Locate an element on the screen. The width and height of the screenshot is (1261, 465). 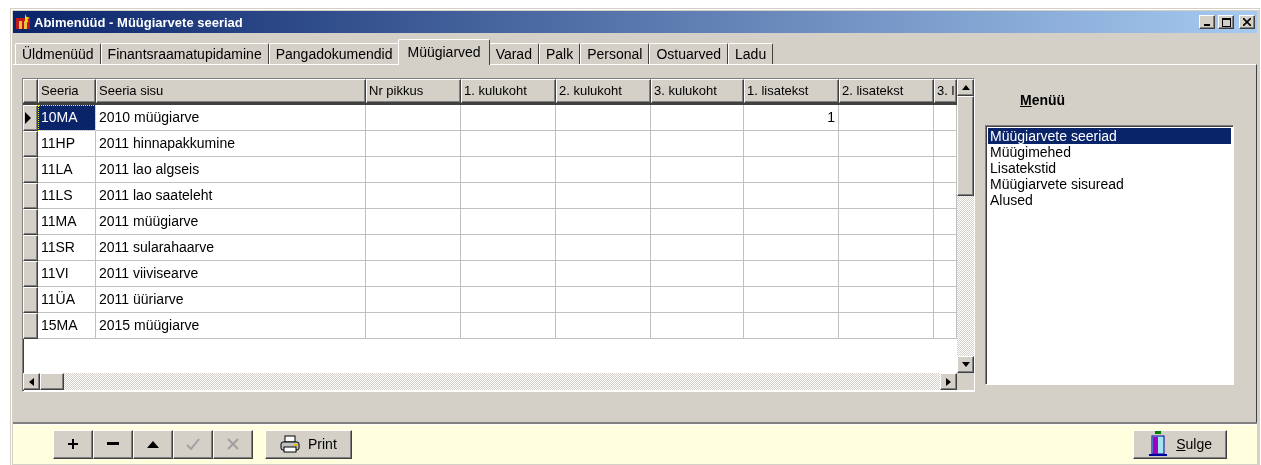
table-cell: 11LS is located at coordinates (67, 196).